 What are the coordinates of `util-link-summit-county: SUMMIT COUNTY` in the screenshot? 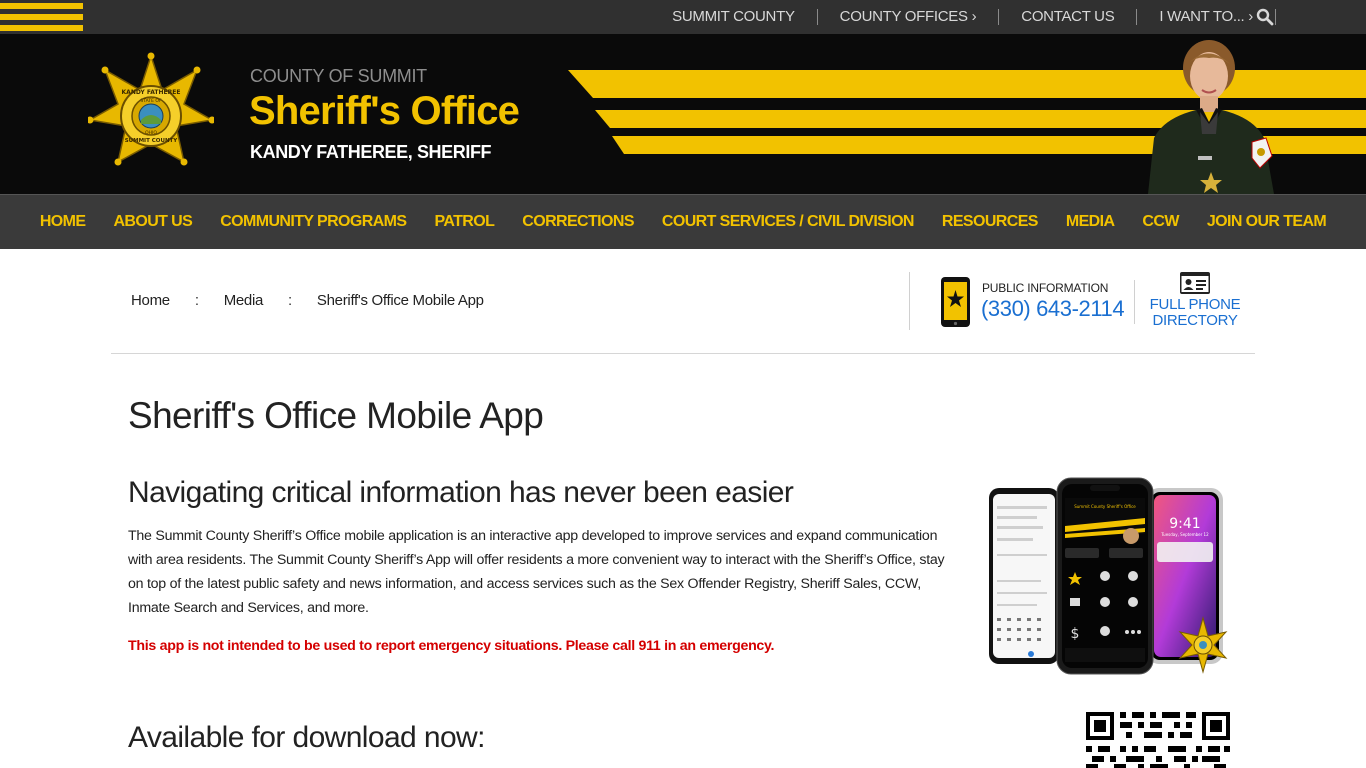 It's located at (734, 17).